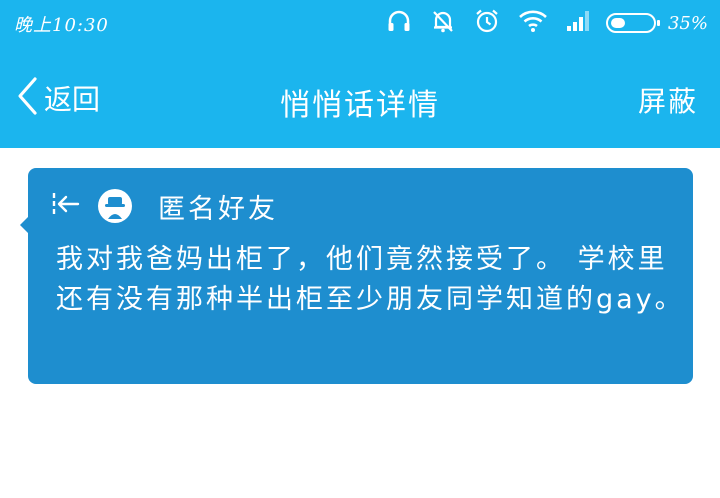  Describe the element at coordinates (487, 23) in the screenshot. I see `alarm-icon` at that location.